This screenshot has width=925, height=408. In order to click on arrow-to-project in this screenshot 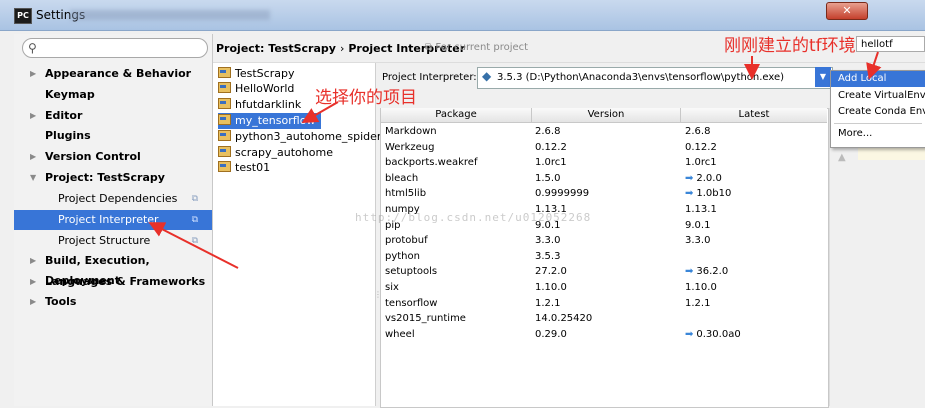, I will do `click(320, 112)`.